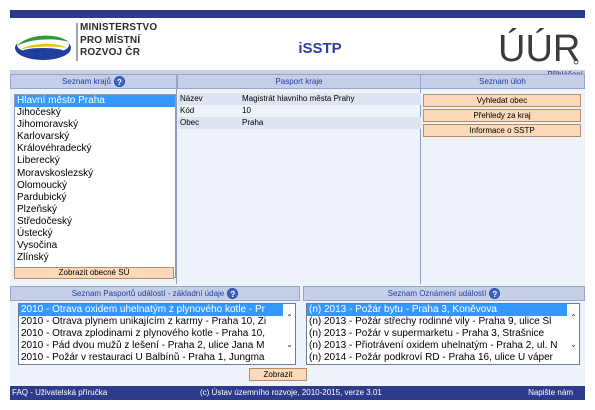  Describe the element at coordinates (43, 47) in the screenshot. I see `ministry-logo-icon` at that location.